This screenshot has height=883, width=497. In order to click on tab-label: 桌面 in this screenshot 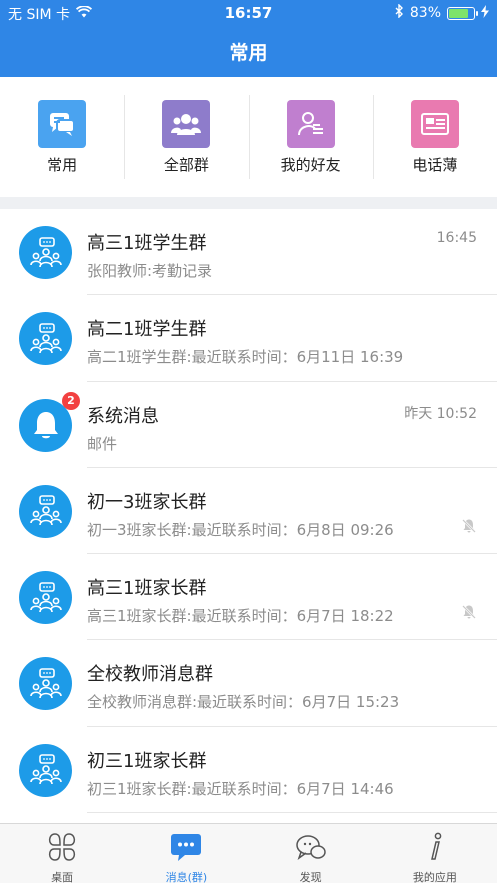, I will do `click(62, 877)`.